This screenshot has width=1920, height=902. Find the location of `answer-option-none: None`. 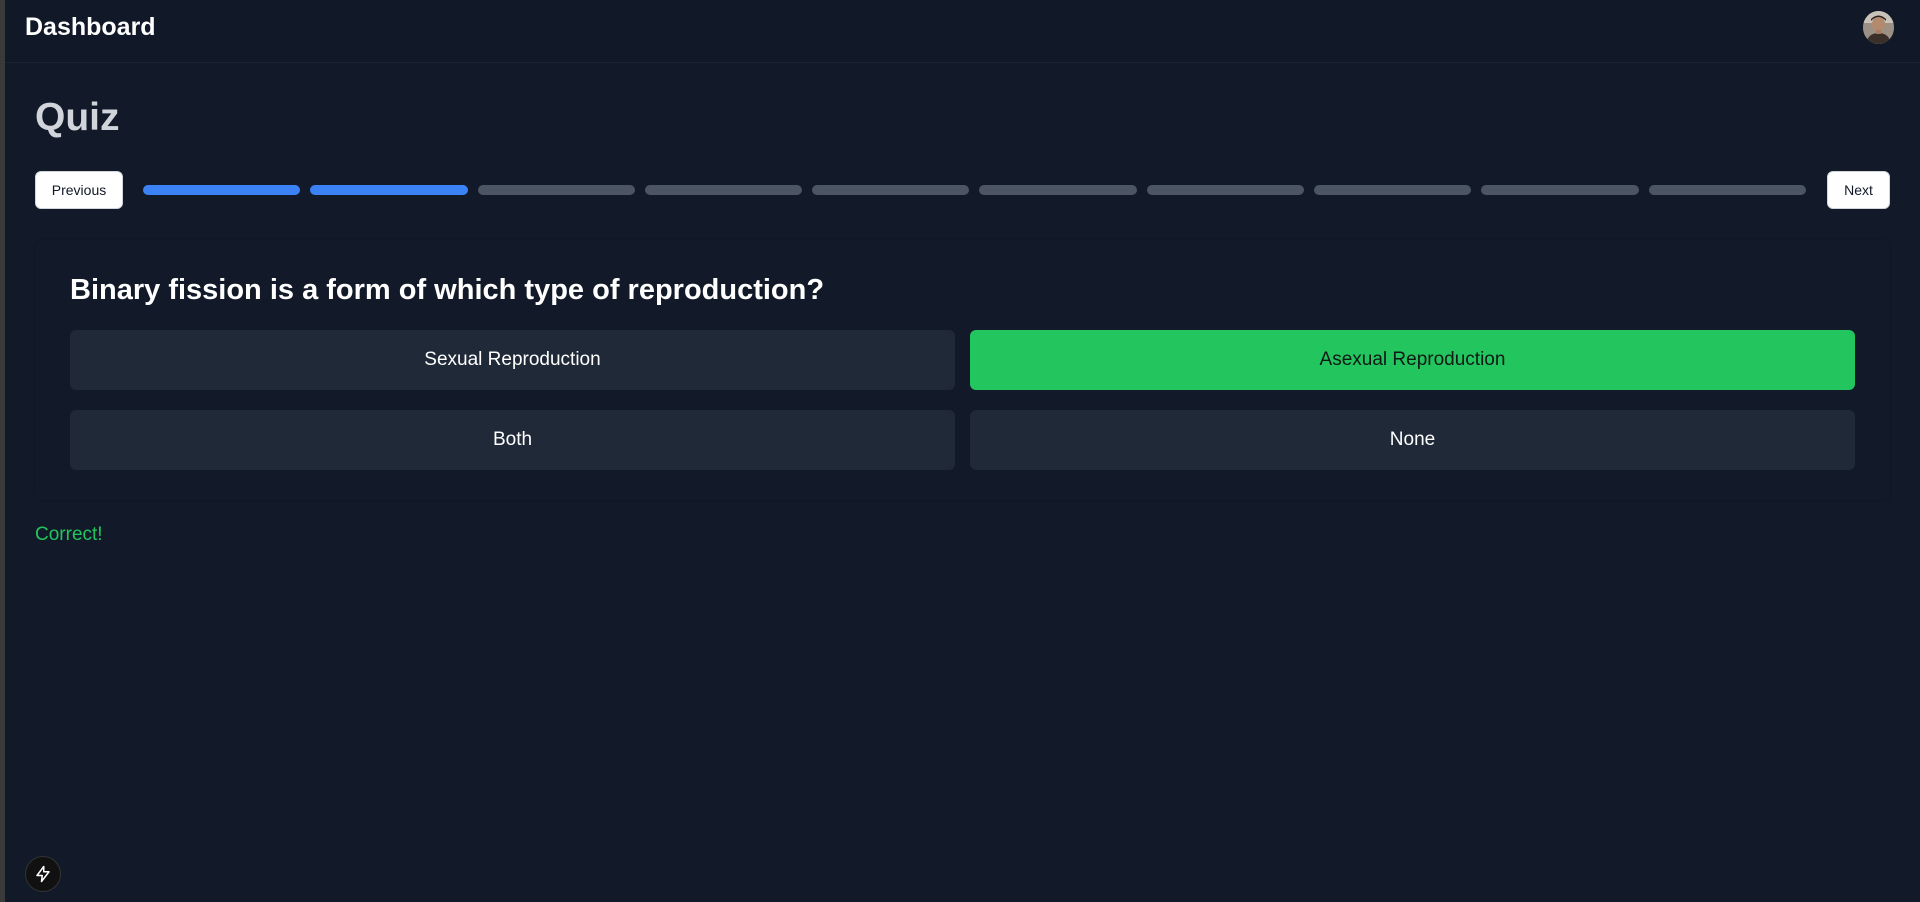

answer-option-none: None is located at coordinates (1412, 440).